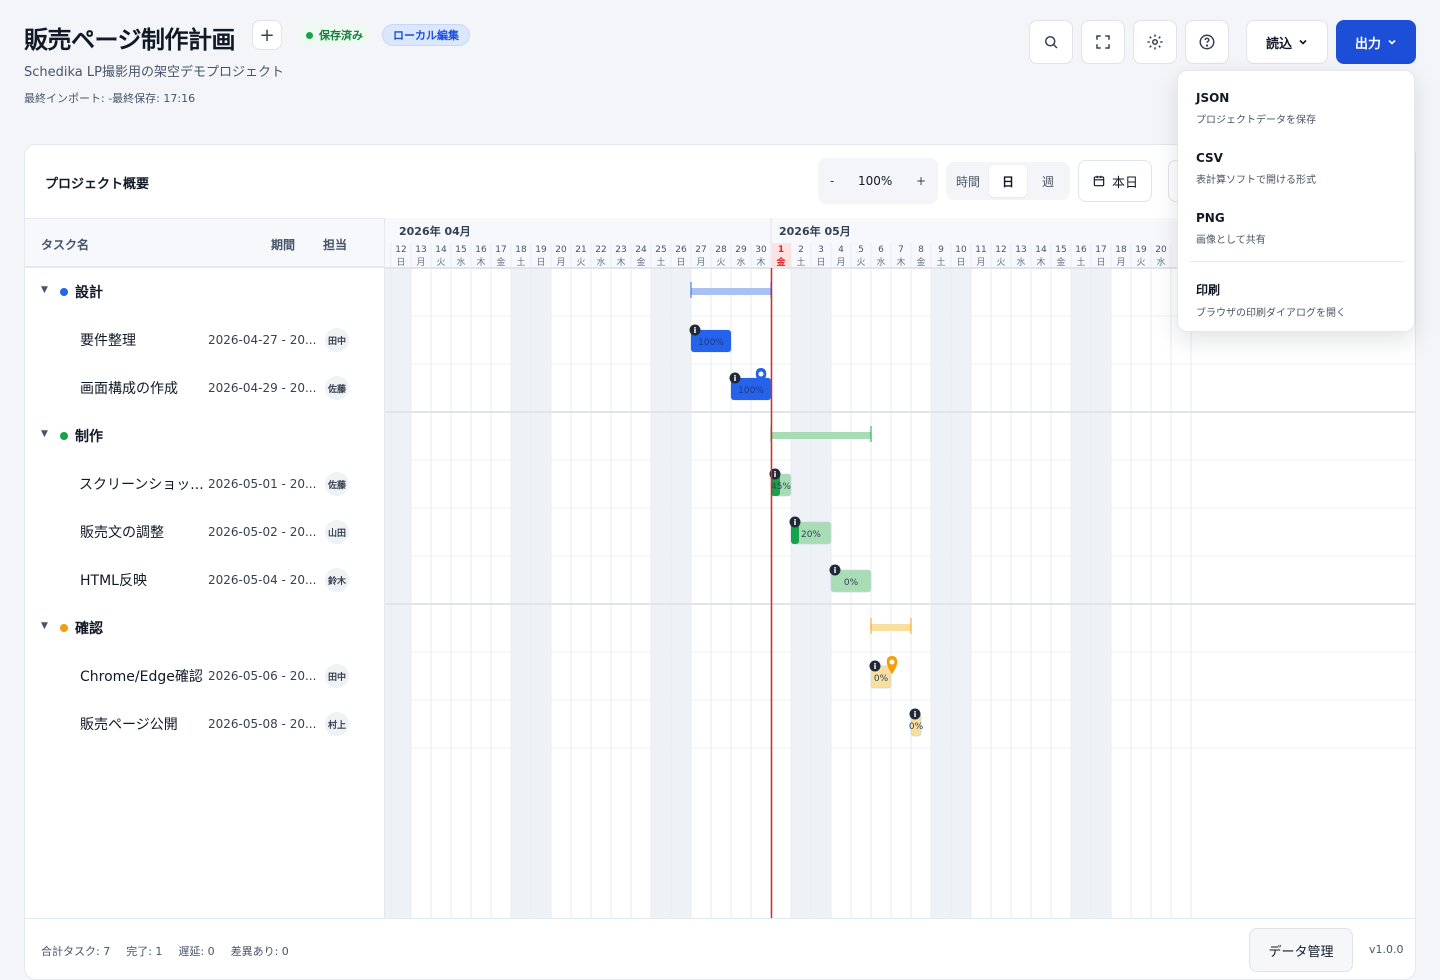 The image size is (1440, 980). Describe the element at coordinates (821, 435) in the screenshot. I see `group-summary-bar` at that location.